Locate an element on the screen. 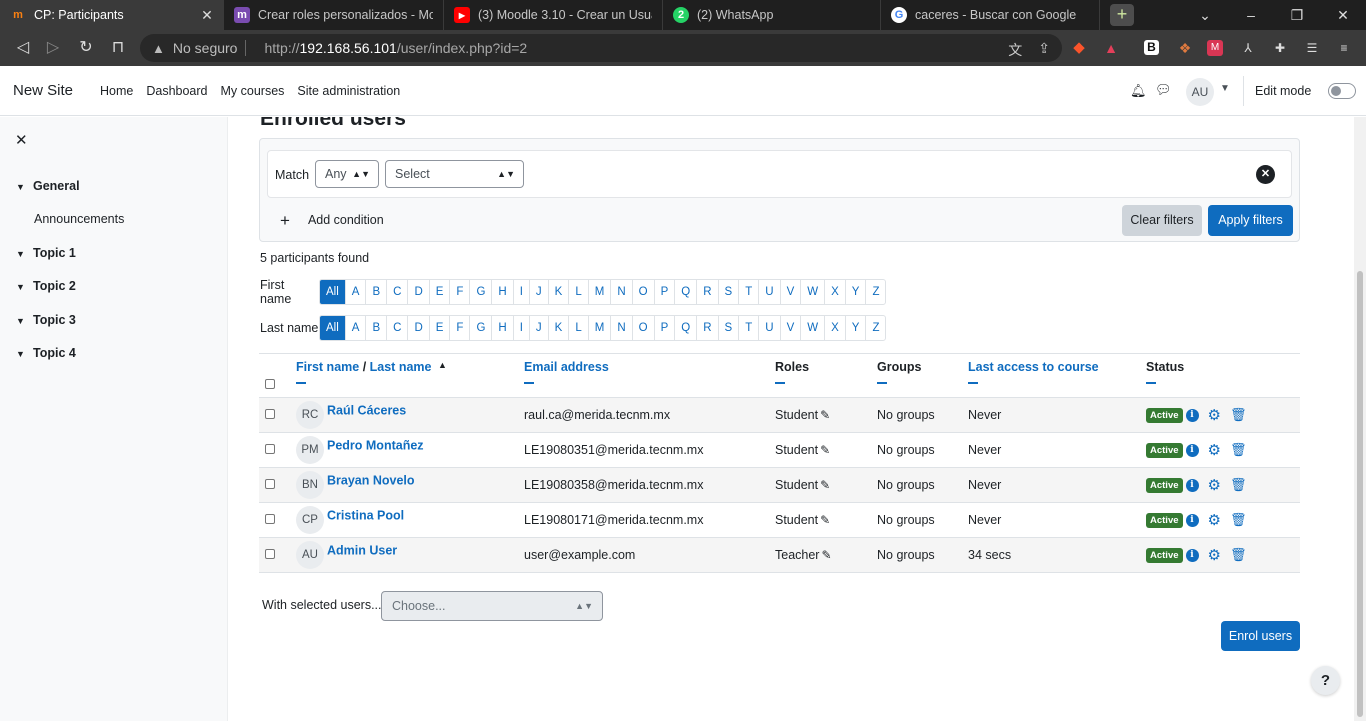 Image resolution: width=1366 pixels, height=721 pixels. last-name-initial-p: P is located at coordinates (665, 328).